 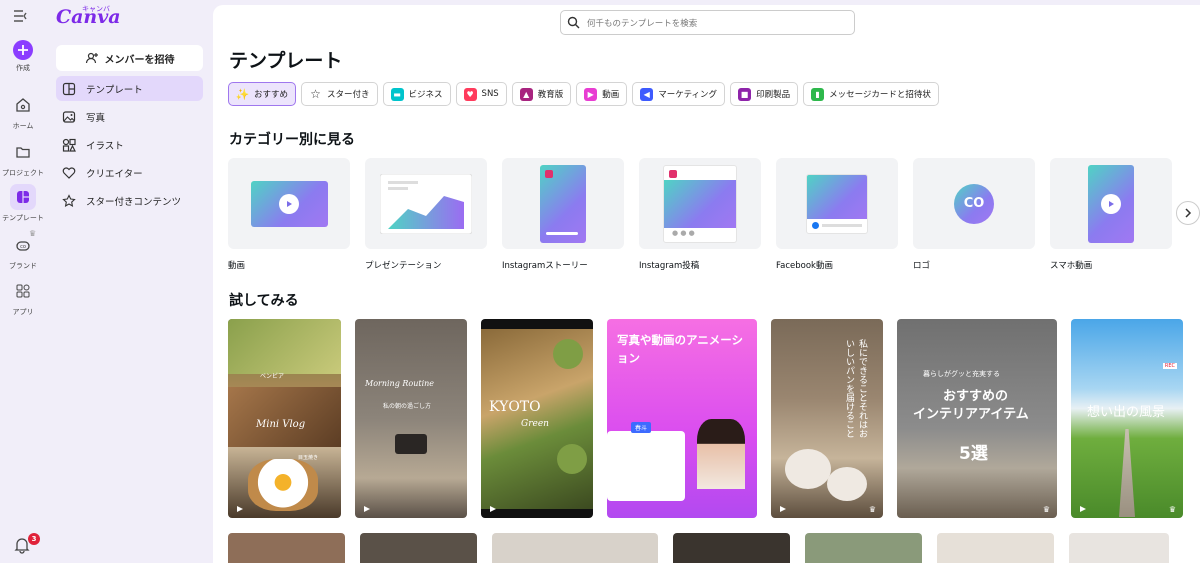 What do you see at coordinates (537, 418) in the screenshot?
I see `template-card-kyoto: KYOTO Green` at bounding box center [537, 418].